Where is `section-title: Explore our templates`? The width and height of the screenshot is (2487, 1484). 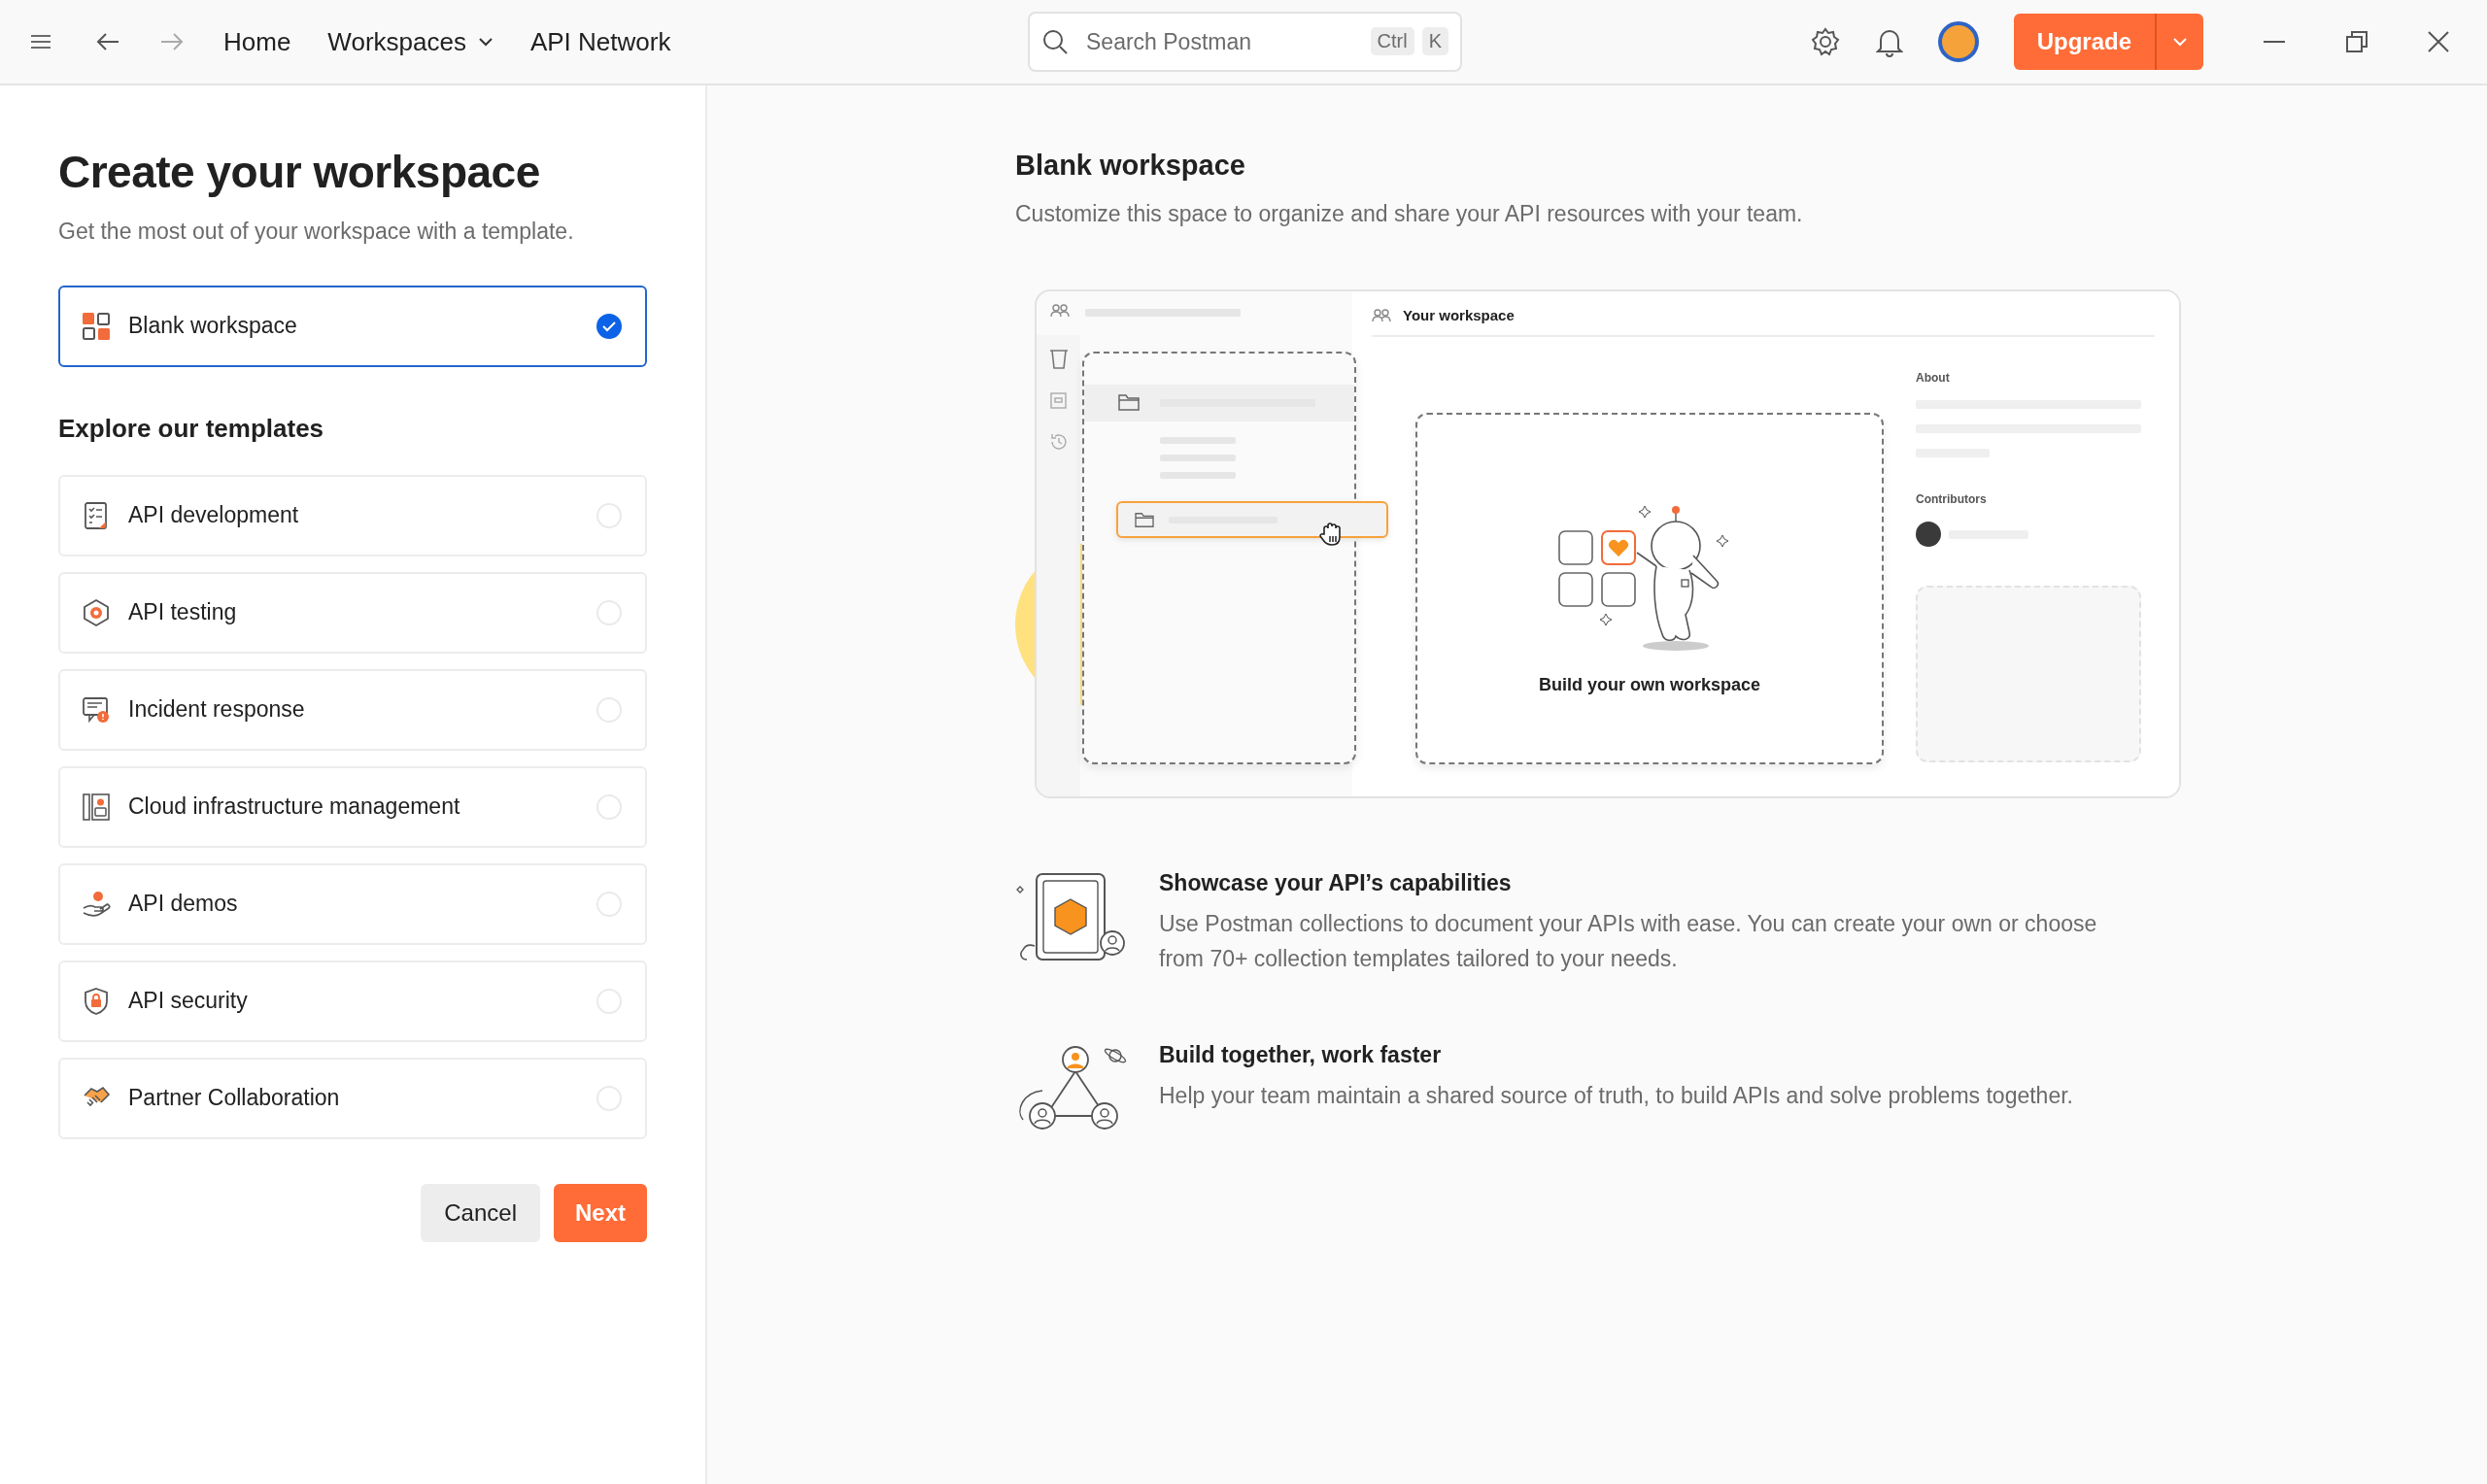 section-title: Explore our templates is located at coordinates (191, 428).